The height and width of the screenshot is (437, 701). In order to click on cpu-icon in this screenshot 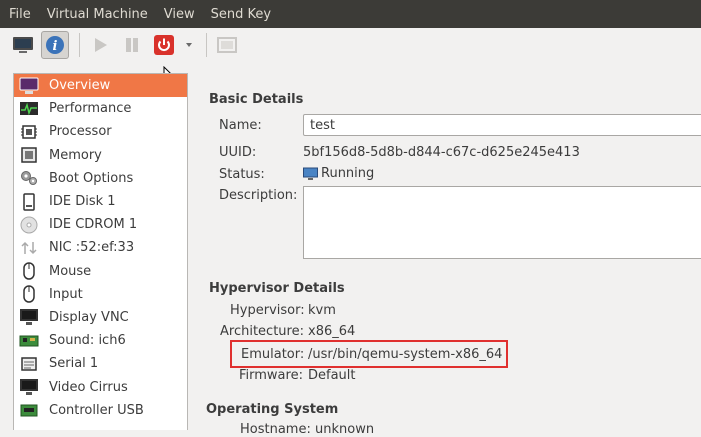, I will do `click(29, 132)`.